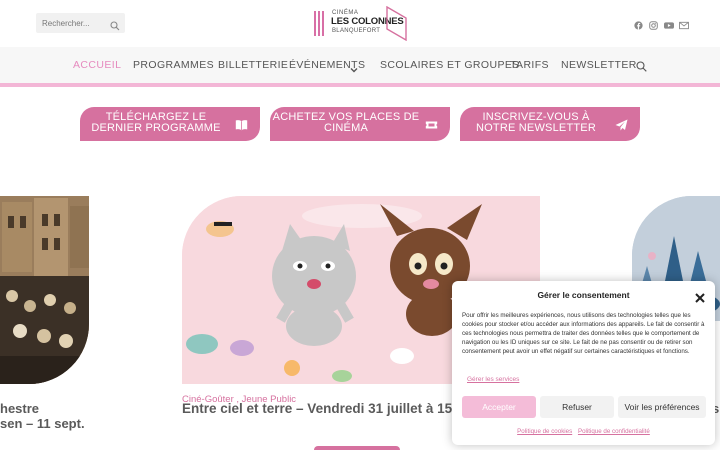 Image resolution: width=720 pixels, height=450 pixels. Describe the element at coordinates (653, 23) in the screenshot. I see `instagram-icon` at that location.